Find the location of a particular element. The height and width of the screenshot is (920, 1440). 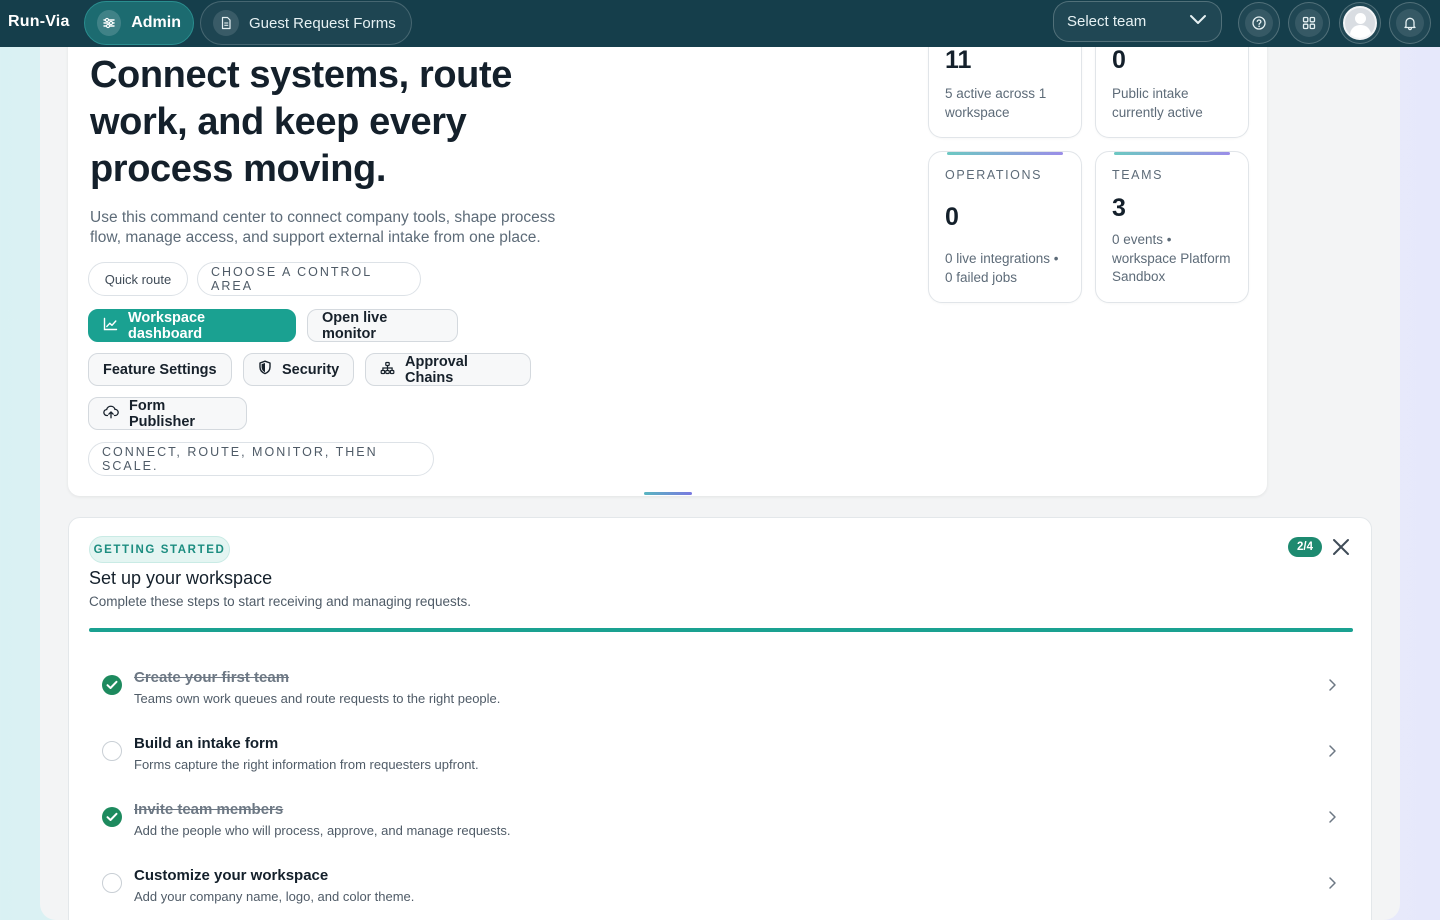

workspace-dashboard-button: Workspace dashboard is located at coordinates (192, 325).